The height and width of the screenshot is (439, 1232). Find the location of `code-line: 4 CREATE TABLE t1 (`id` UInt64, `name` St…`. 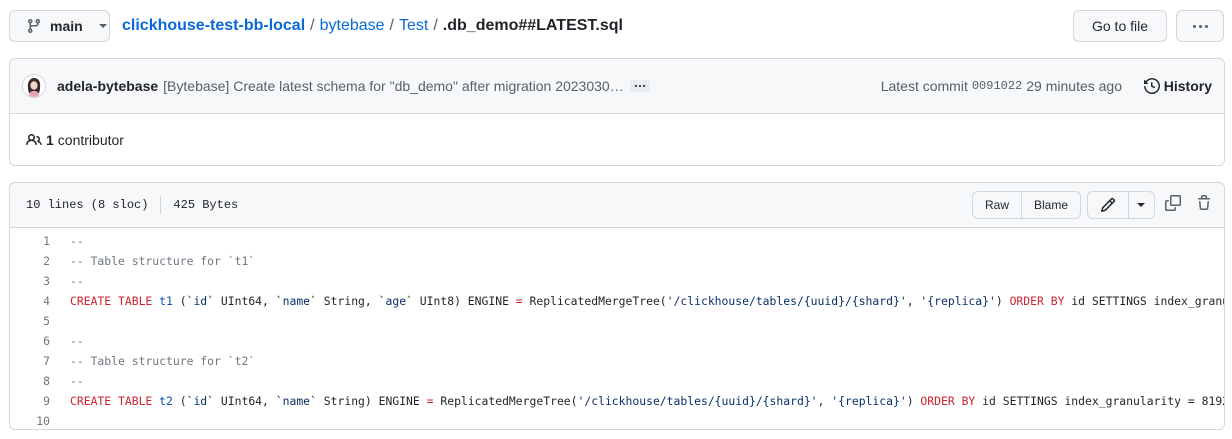

code-line: 4 CREATE TABLE t1 (`id` UInt64, `name` St… is located at coordinates (617, 301).